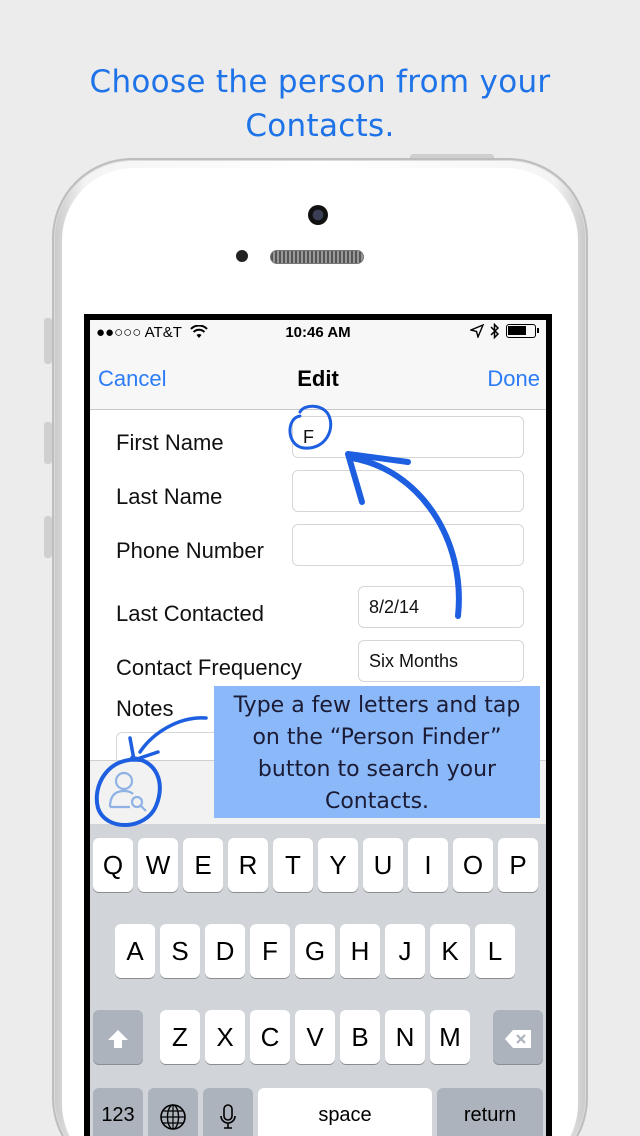  What do you see at coordinates (345, 1112) in the screenshot?
I see `space-key: space` at bounding box center [345, 1112].